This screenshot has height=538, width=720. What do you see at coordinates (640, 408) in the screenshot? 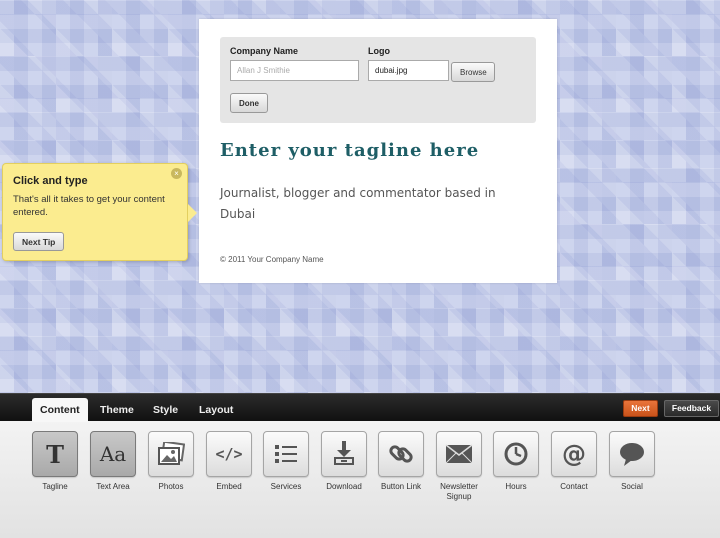
I see `next-button: Next` at bounding box center [640, 408].